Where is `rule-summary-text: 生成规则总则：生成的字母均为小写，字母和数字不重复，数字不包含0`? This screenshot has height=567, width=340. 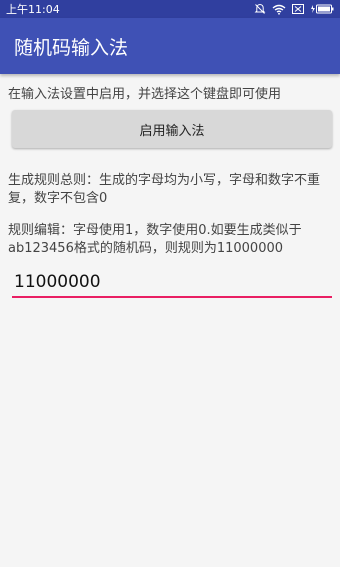
rule-summary-text: 生成规则总则：生成的字母均为小写，字母和数字不重复，数字不包含0 is located at coordinates (164, 189).